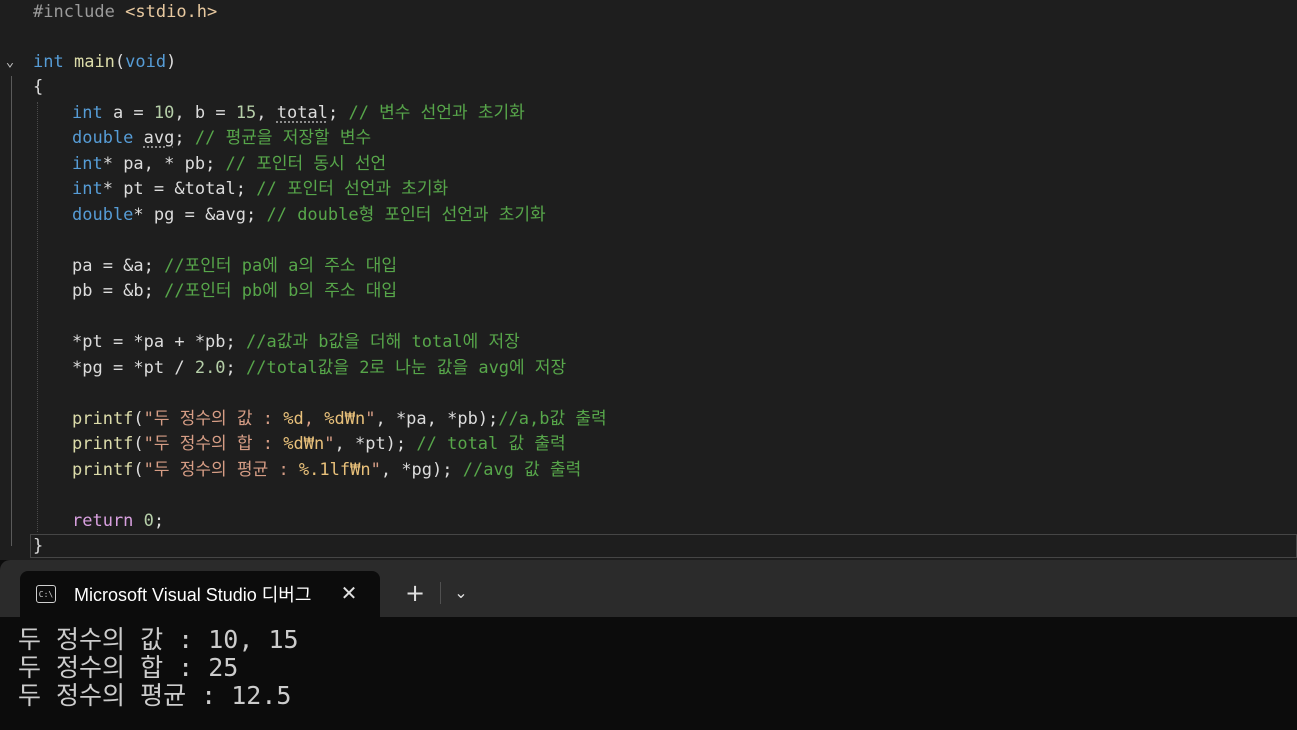 This screenshot has width=1297, height=730. What do you see at coordinates (46, 594) in the screenshot?
I see `terminal-icon: C:\` at bounding box center [46, 594].